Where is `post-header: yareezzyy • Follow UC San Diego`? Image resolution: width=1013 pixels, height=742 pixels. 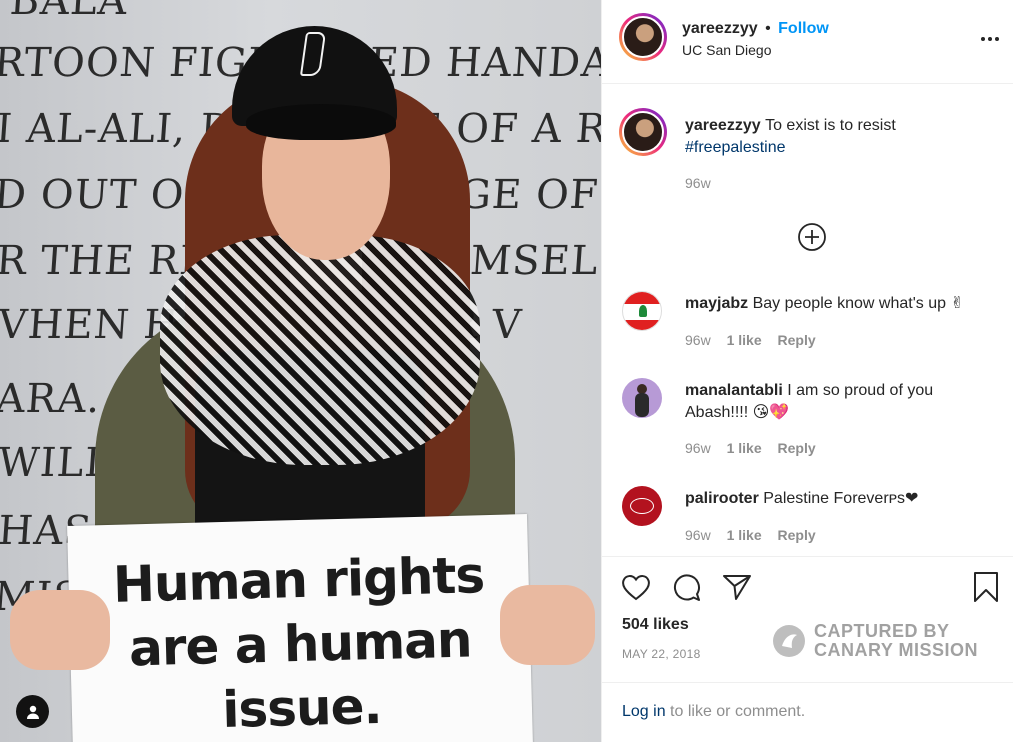
post-header: yareezzyy • Follow UC San Diego is located at coordinates (807, 42).